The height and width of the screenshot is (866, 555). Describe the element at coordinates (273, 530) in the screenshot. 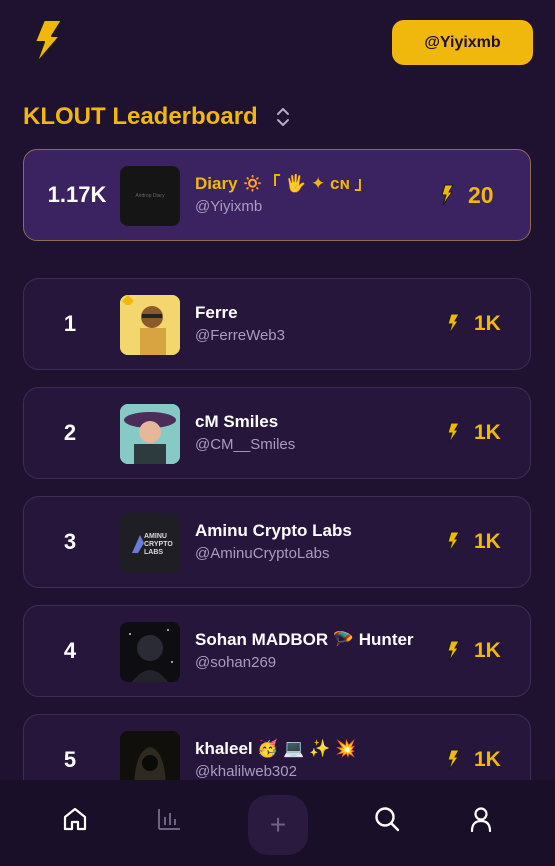

I see `user-name: Aminu Crypto Labs` at that location.